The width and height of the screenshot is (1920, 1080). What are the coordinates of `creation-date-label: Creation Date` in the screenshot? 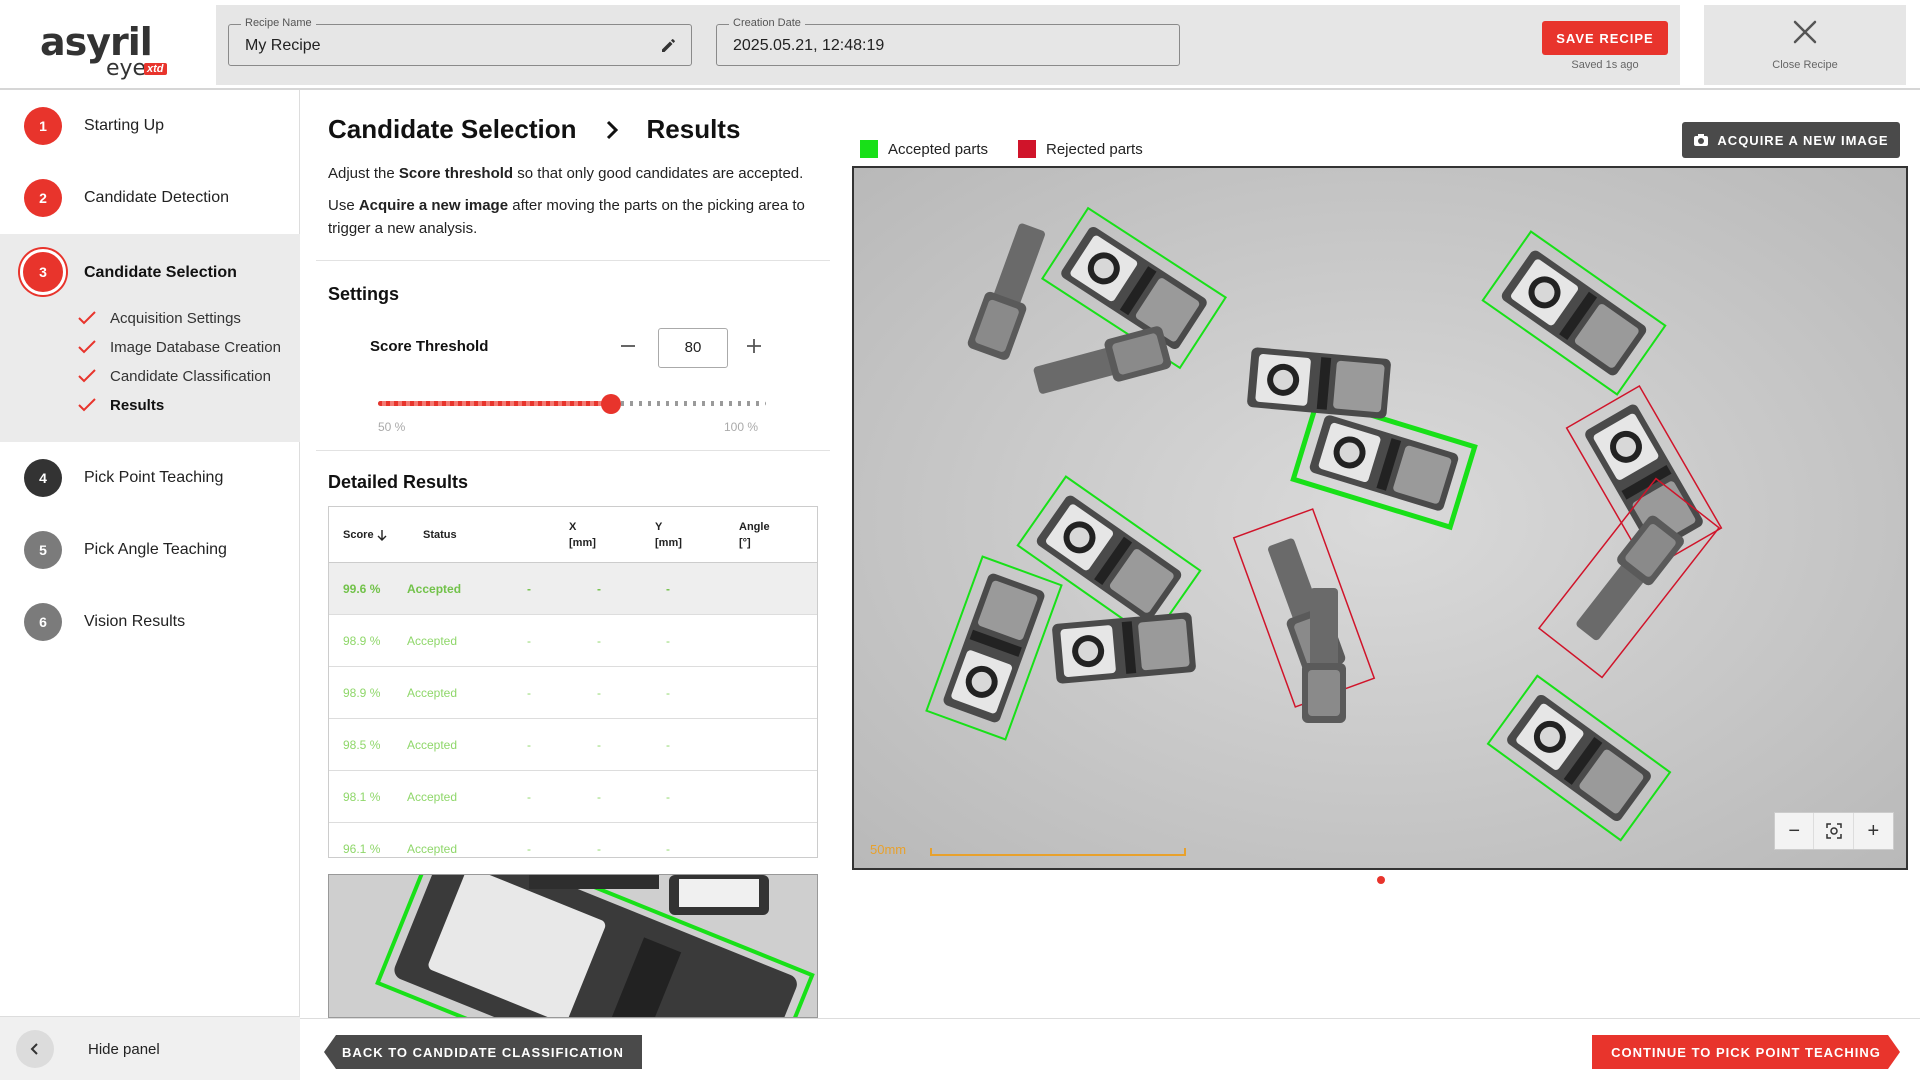 It's located at (767, 23).